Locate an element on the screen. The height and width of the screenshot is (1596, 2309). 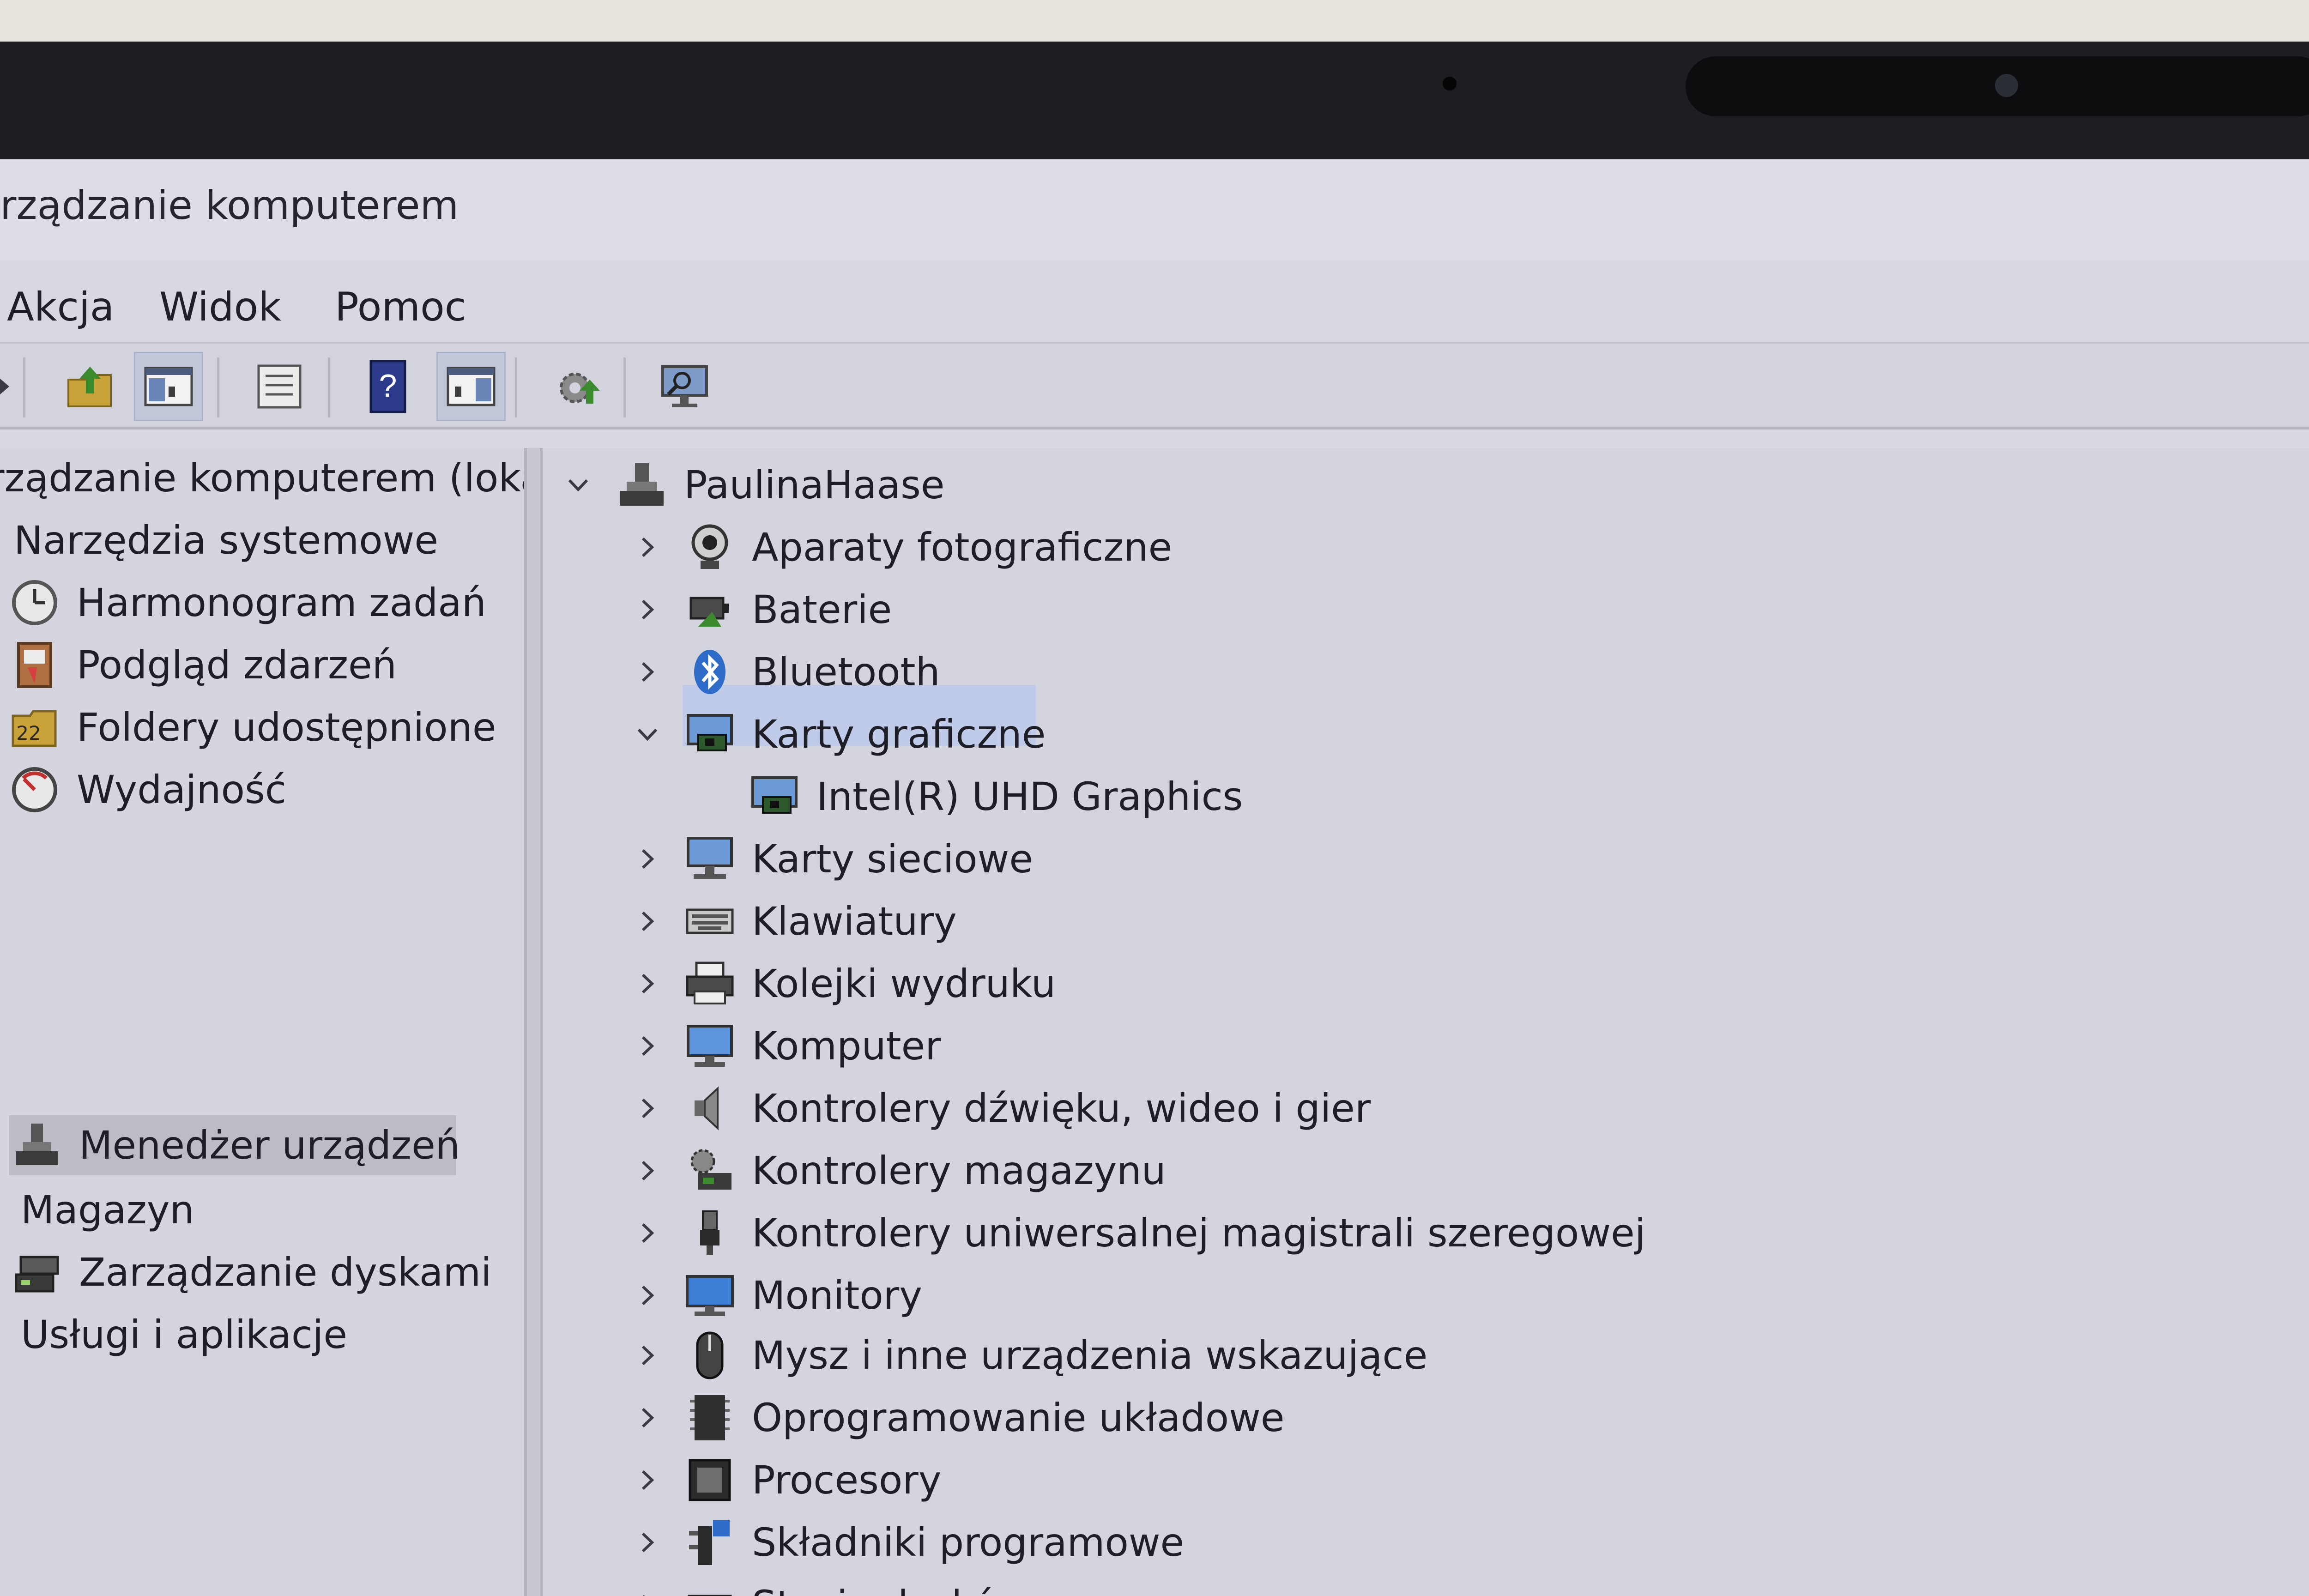
bluetooth-icon is located at coordinates (710, 672).